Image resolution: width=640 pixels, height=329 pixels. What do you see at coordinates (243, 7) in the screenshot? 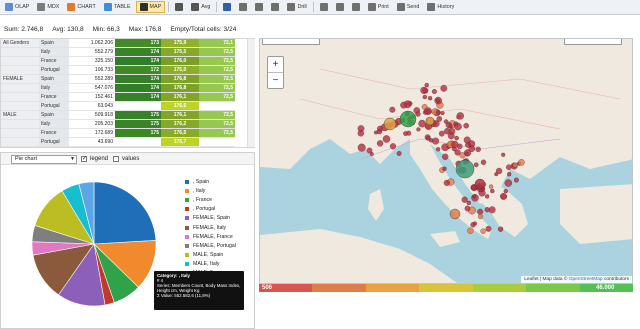
I see `toolbar-item-swap` at bounding box center [243, 7].